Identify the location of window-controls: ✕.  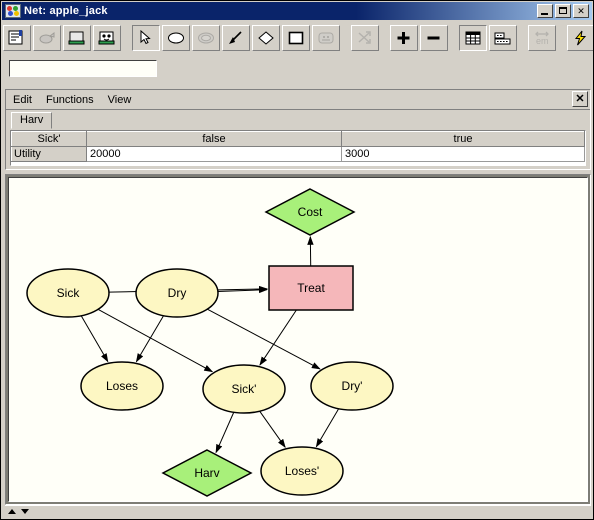
(564, 11).